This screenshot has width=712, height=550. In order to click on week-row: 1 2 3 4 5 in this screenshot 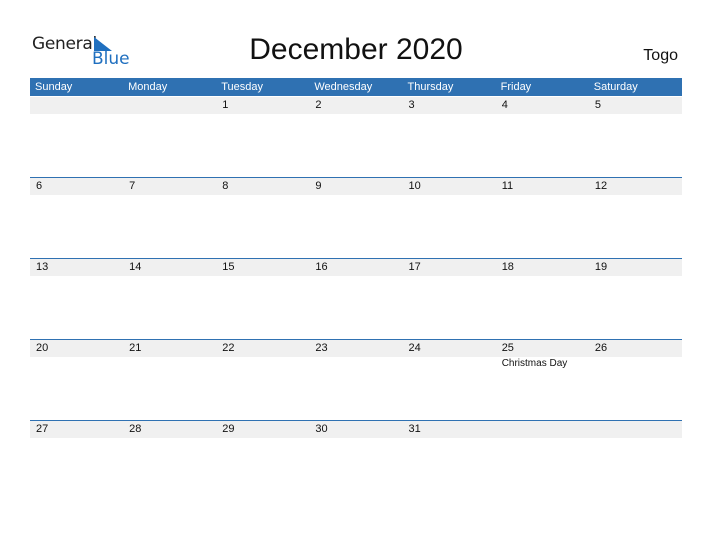, I will do `click(356, 137)`.